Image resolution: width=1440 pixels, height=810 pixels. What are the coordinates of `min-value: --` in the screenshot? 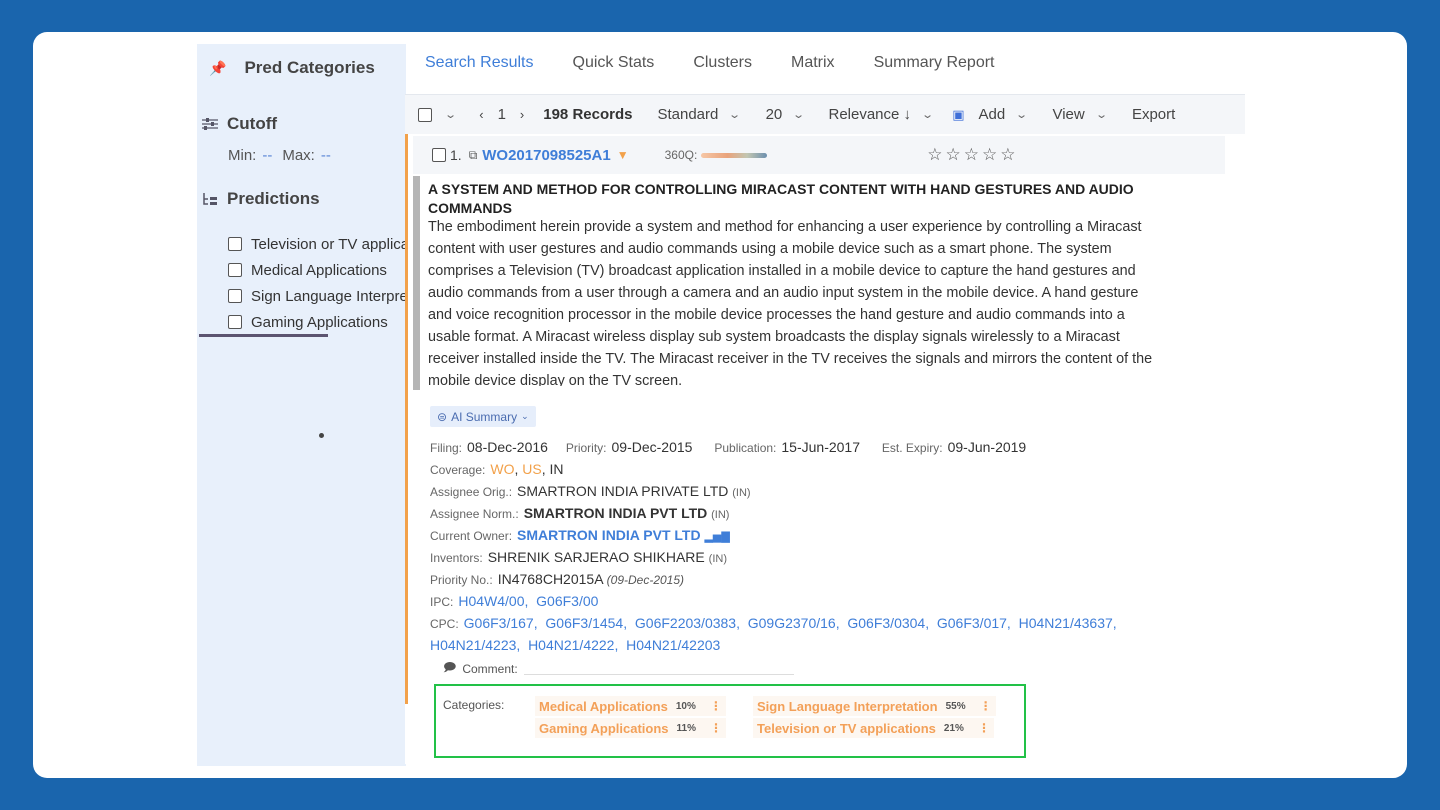 It's located at (267, 155).